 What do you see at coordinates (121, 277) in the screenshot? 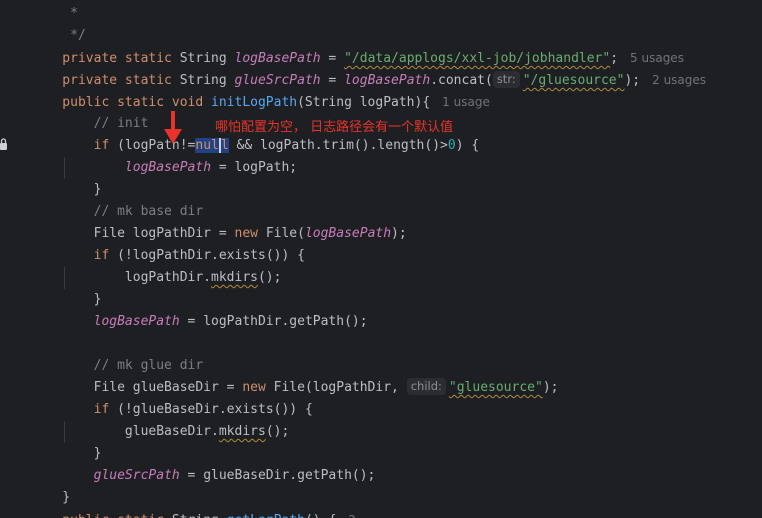
I see `code-token: logPathDir.` at bounding box center [121, 277].